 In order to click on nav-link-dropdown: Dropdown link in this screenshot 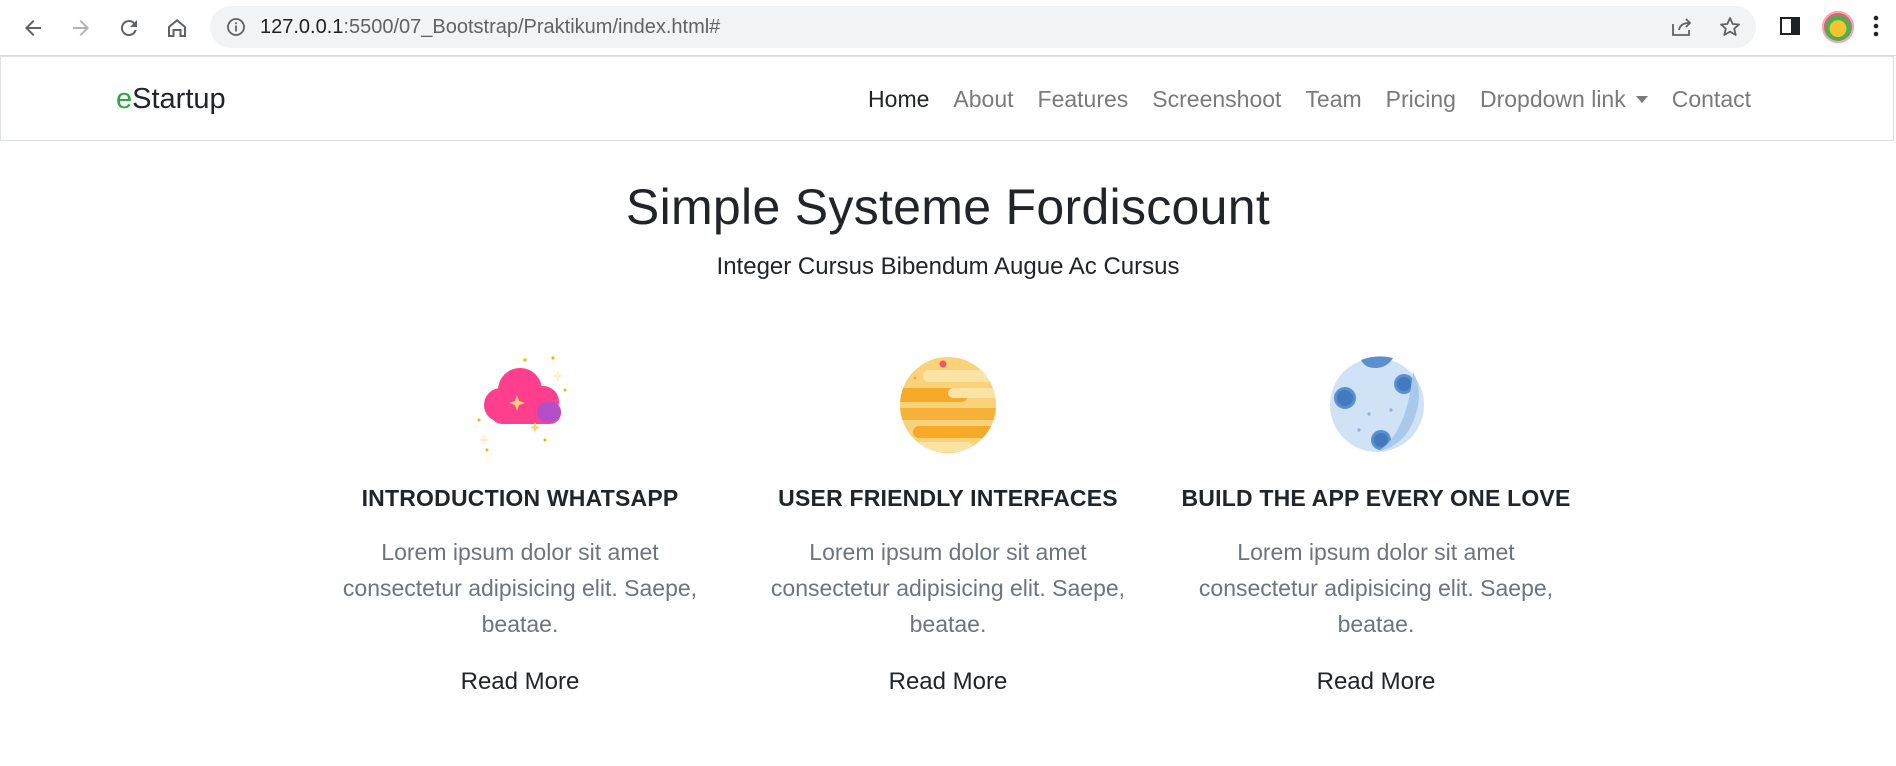, I will do `click(1564, 99)`.